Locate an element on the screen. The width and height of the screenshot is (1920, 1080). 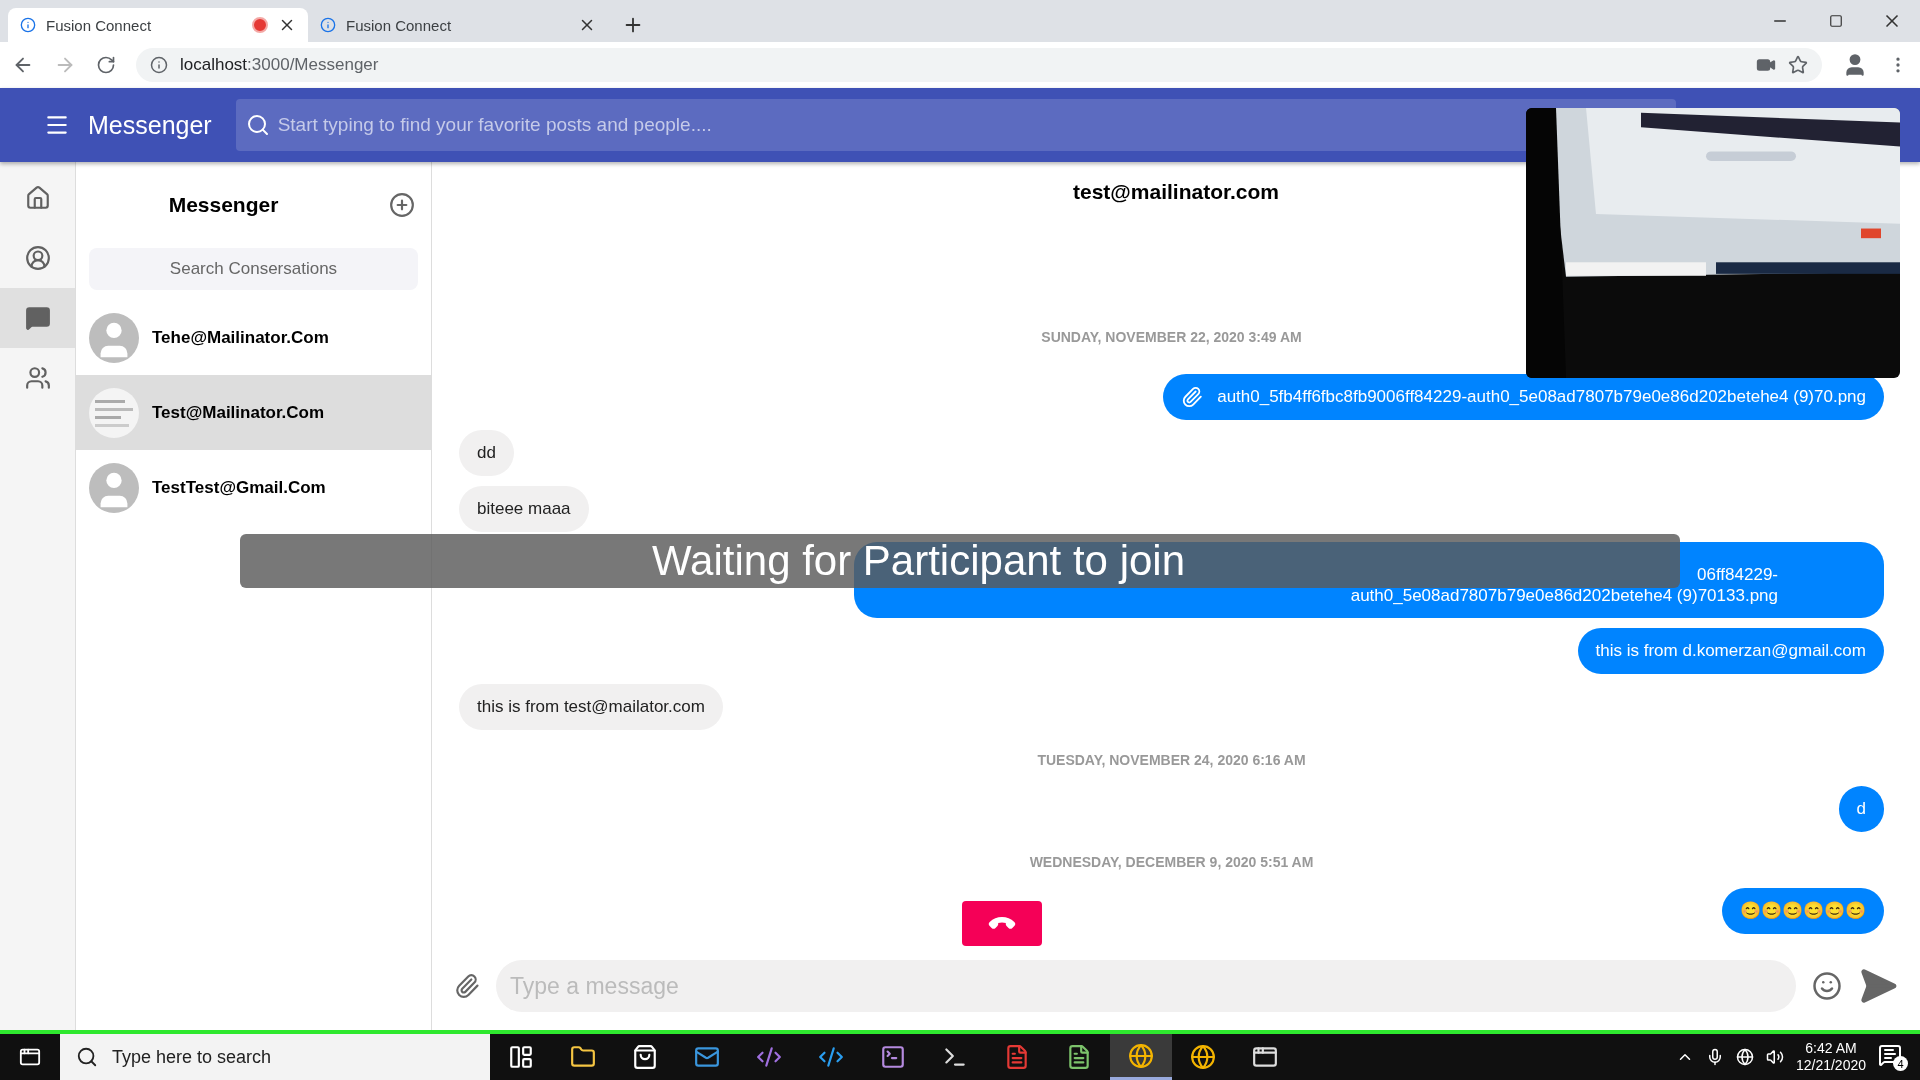
profile-icon is located at coordinates (37, 258).